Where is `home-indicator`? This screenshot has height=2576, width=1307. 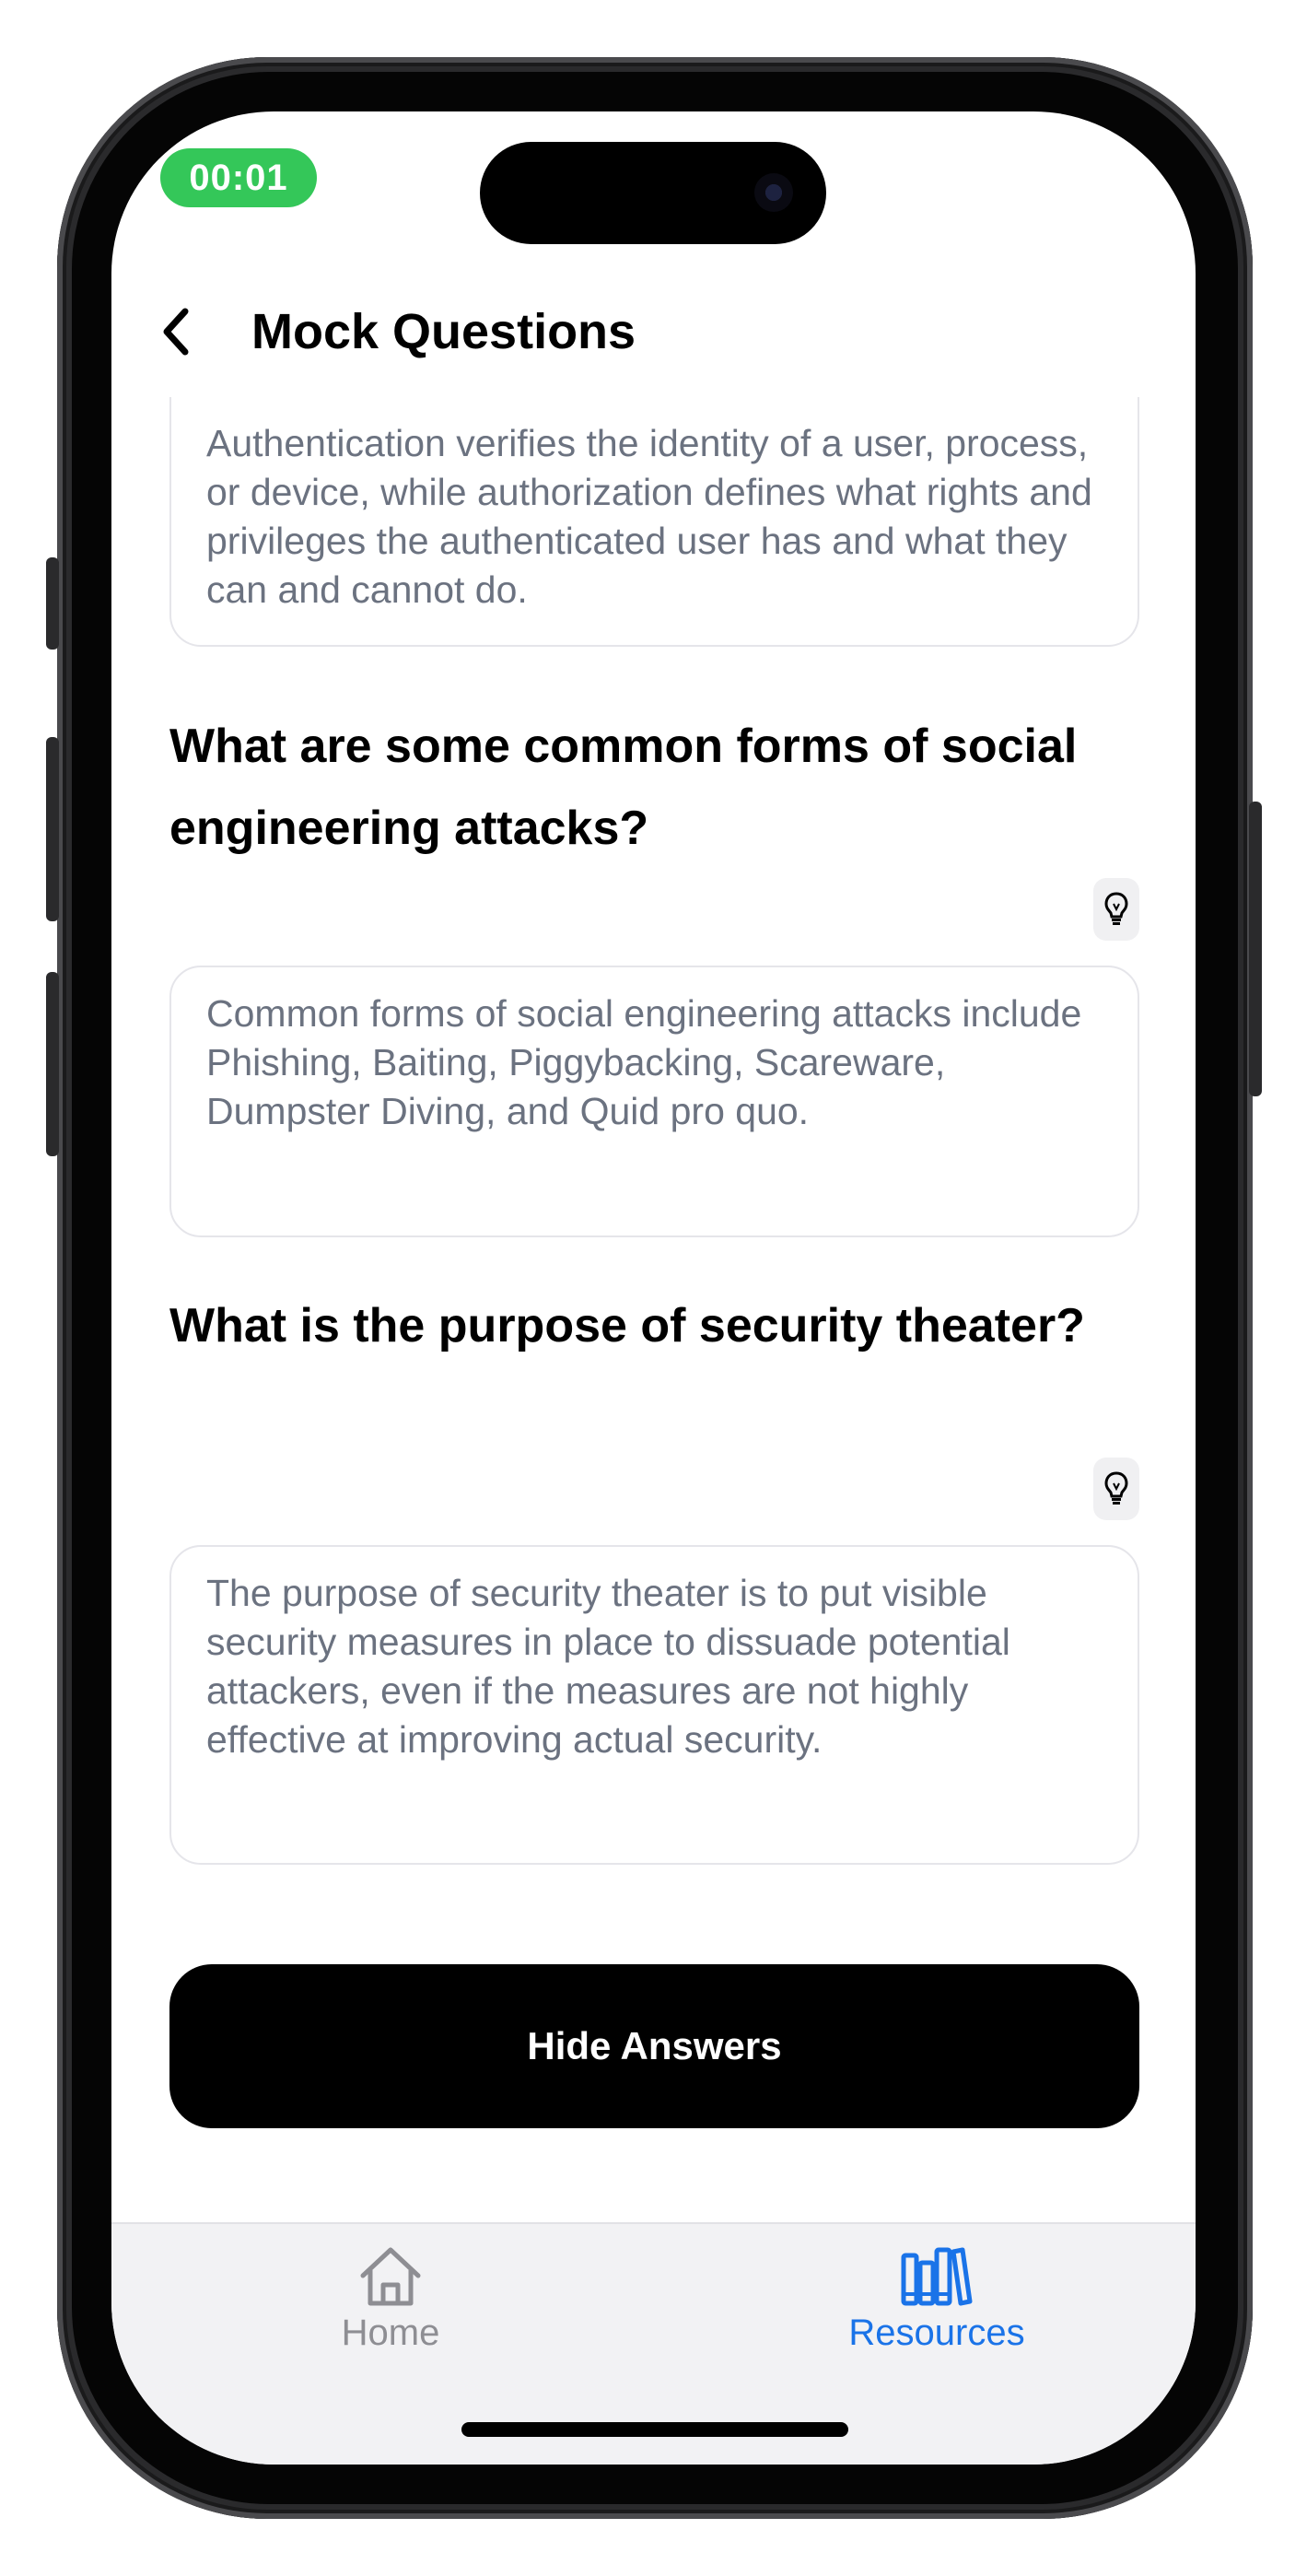
home-indicator is located at coordinates (654, 2429).